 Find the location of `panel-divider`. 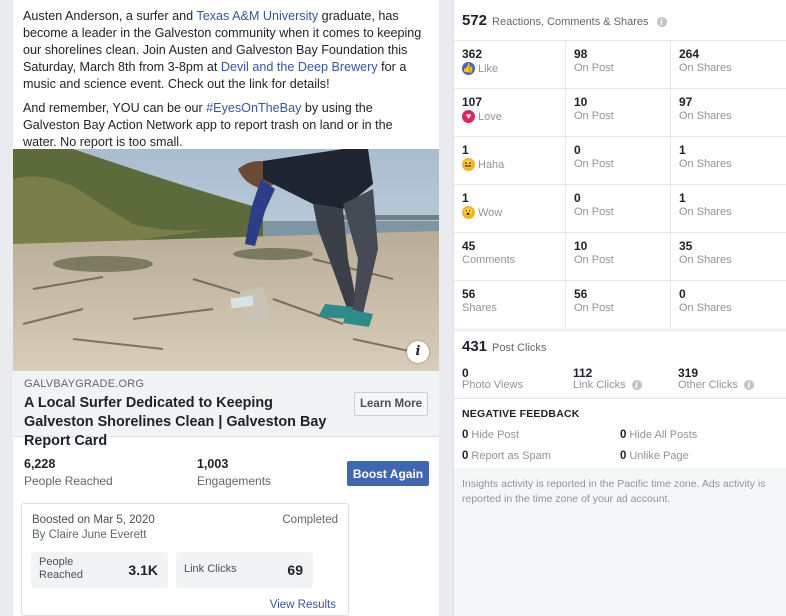

panel-divider is located at coordinates (446, 308).